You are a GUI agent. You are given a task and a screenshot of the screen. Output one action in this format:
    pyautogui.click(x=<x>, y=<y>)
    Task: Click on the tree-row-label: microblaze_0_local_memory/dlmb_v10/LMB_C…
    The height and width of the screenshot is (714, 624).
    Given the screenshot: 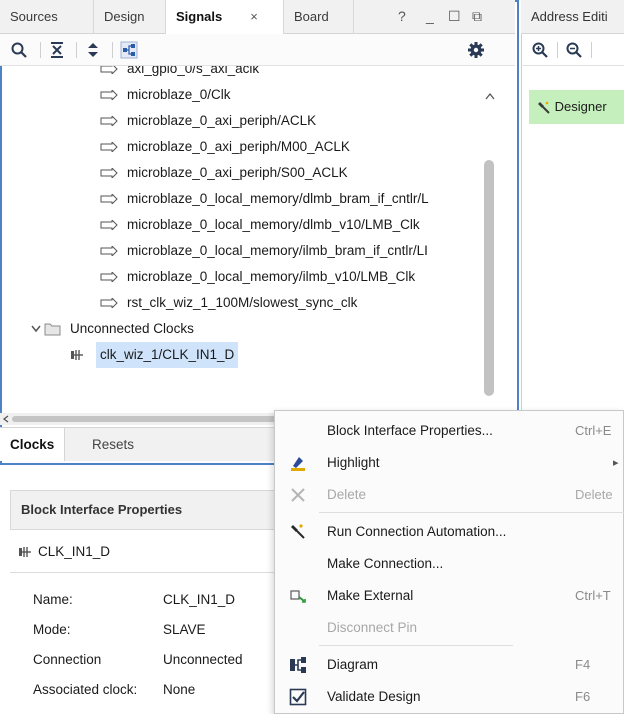 What is the action you would take?
    pyautogui.click(x=273, y=224)
    